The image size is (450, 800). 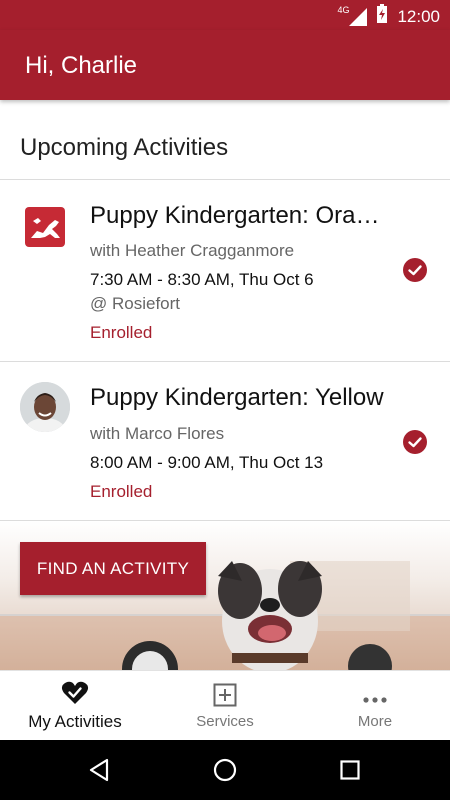 I want to click on dog-stretch-icon, so click(x=45, y=227).